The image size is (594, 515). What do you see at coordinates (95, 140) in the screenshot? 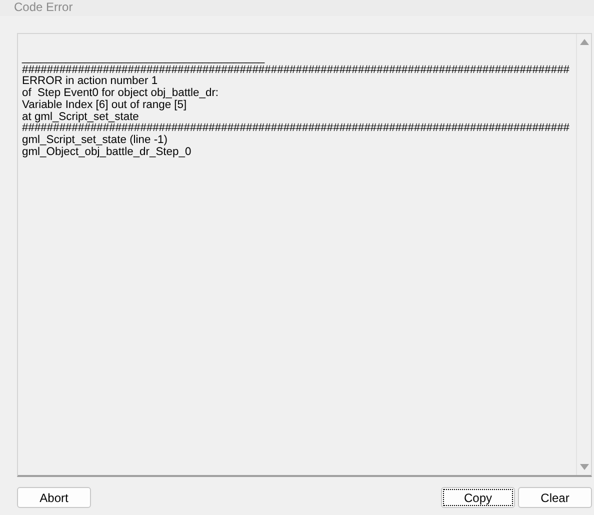
I see `log-line: gml_Script_set_state (line -1)` at bounding box center [95, 140].